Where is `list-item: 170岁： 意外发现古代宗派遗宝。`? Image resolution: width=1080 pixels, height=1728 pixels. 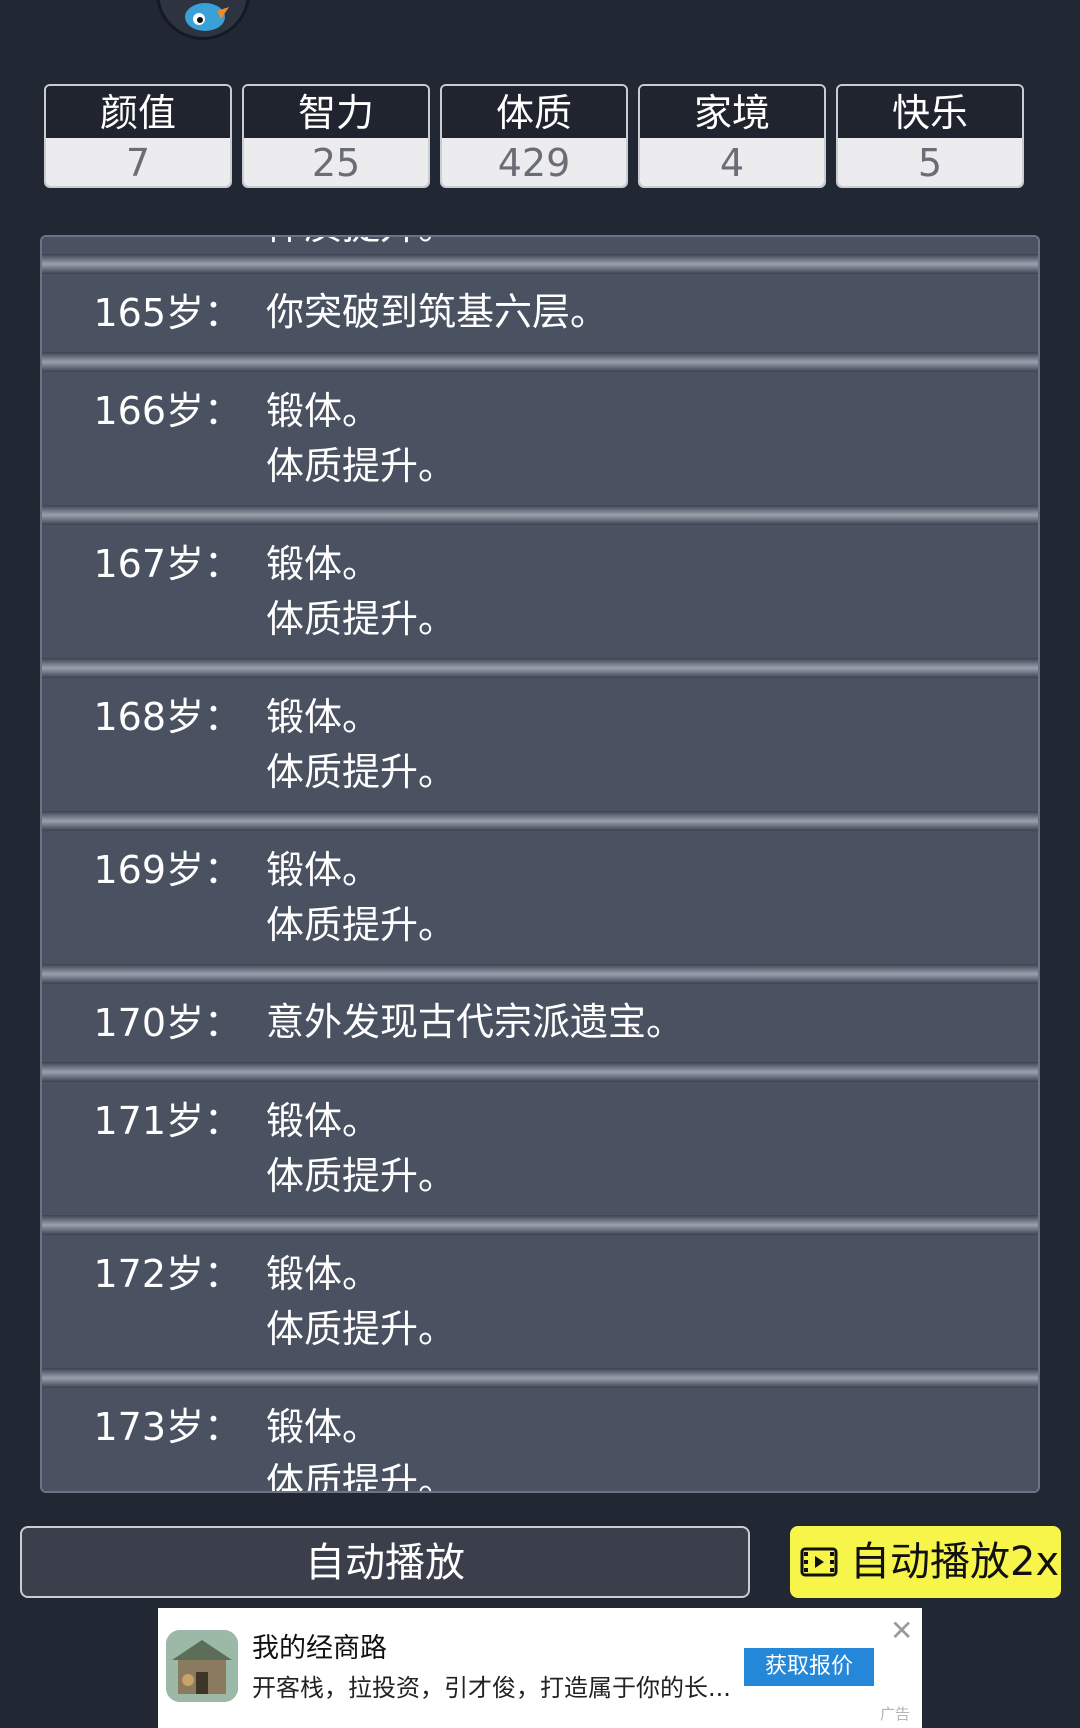 list-item: 170岁： 意外发现古代宗派遗宝。 is located at coordinates (540, 1023).